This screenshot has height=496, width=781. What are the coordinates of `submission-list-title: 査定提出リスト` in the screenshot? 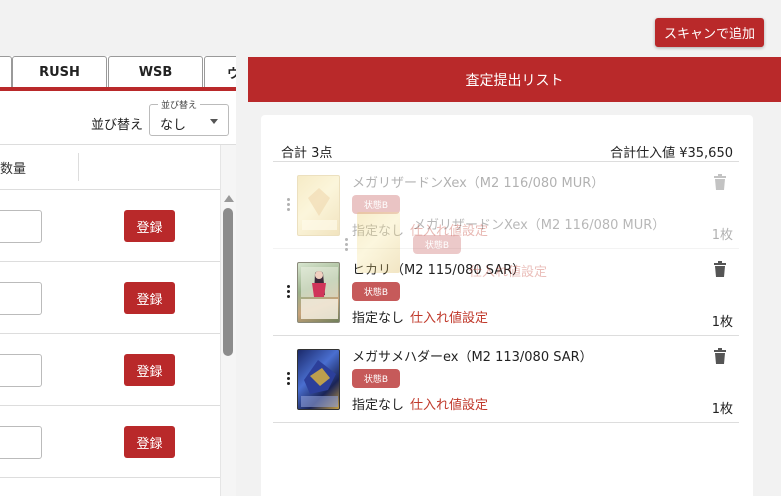 It's located at (514, 80).